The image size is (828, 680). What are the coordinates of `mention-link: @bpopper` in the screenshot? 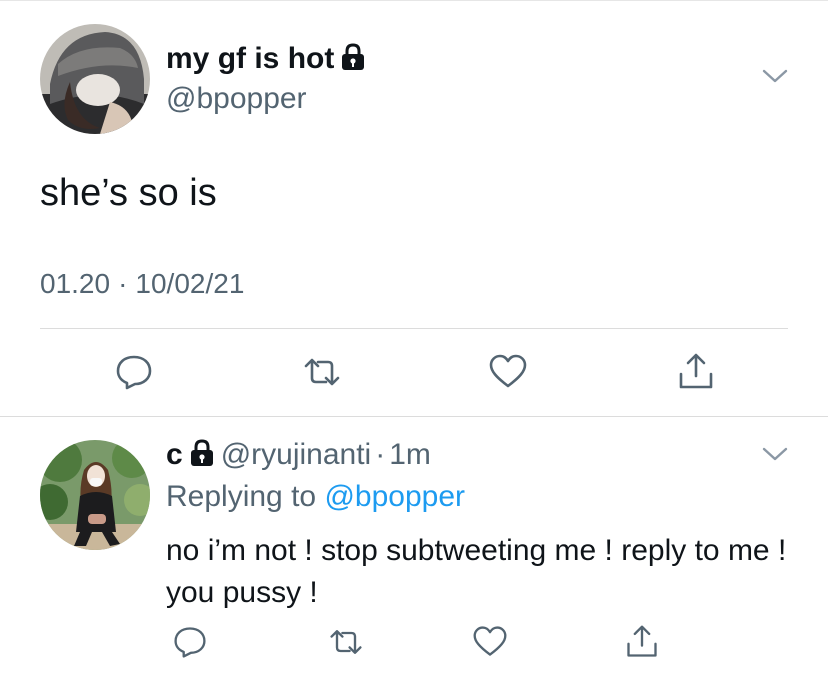 It's located at (394, 496).